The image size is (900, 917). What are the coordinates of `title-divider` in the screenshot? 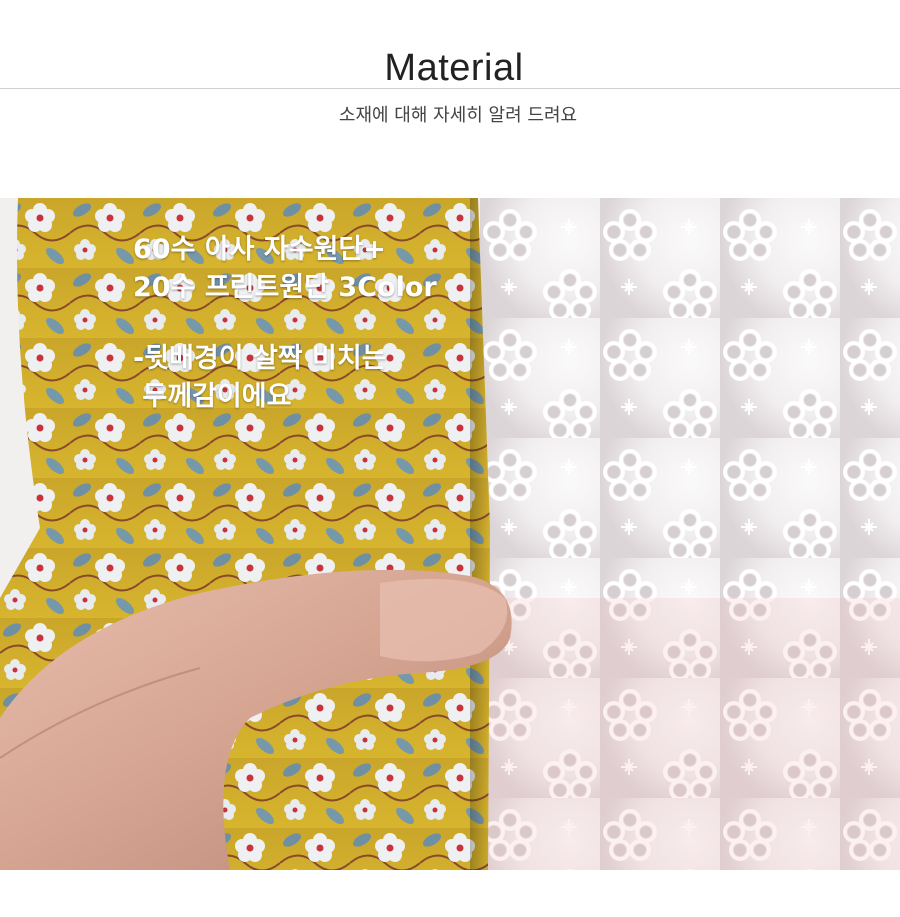 It's located at (450, 88).